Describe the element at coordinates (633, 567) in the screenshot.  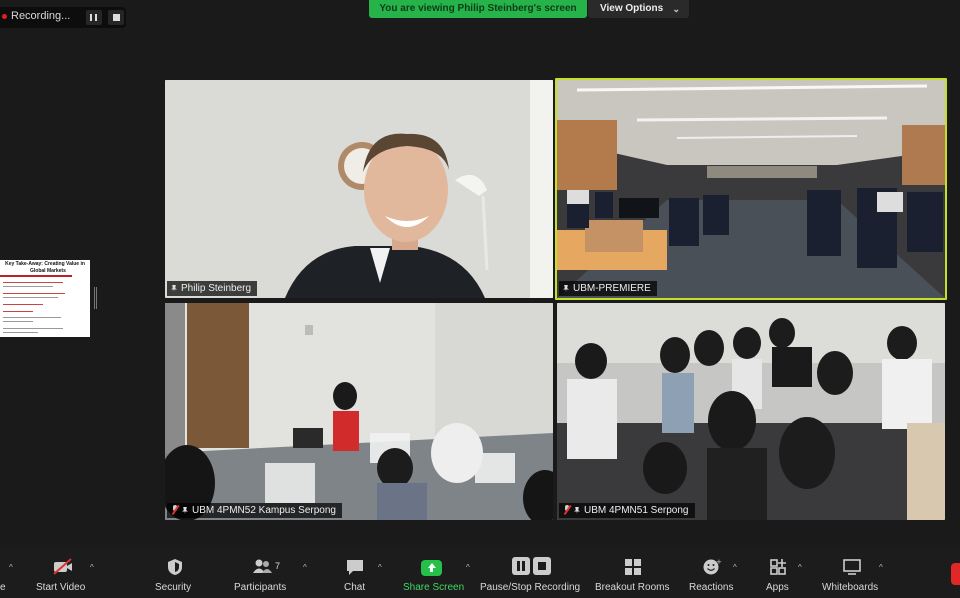
I see `breakout-rooms-icon` at that location.